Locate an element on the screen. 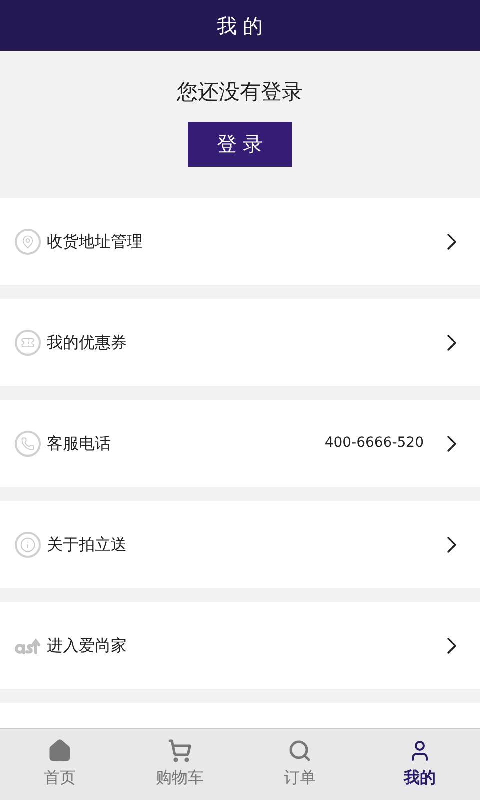 This screenshot has width=480, height=800. menu-row: 客服电话 400-6666-520 is located at coordinates (240, 443).